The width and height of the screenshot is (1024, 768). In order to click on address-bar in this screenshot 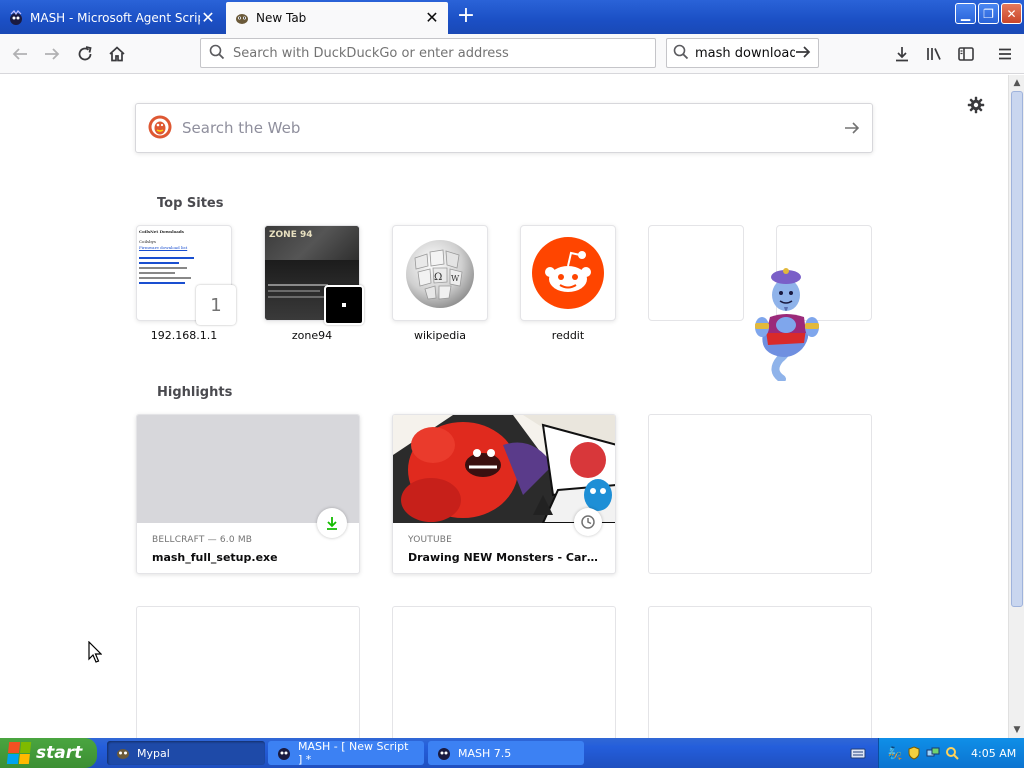, I will do `click(428, 53)`.